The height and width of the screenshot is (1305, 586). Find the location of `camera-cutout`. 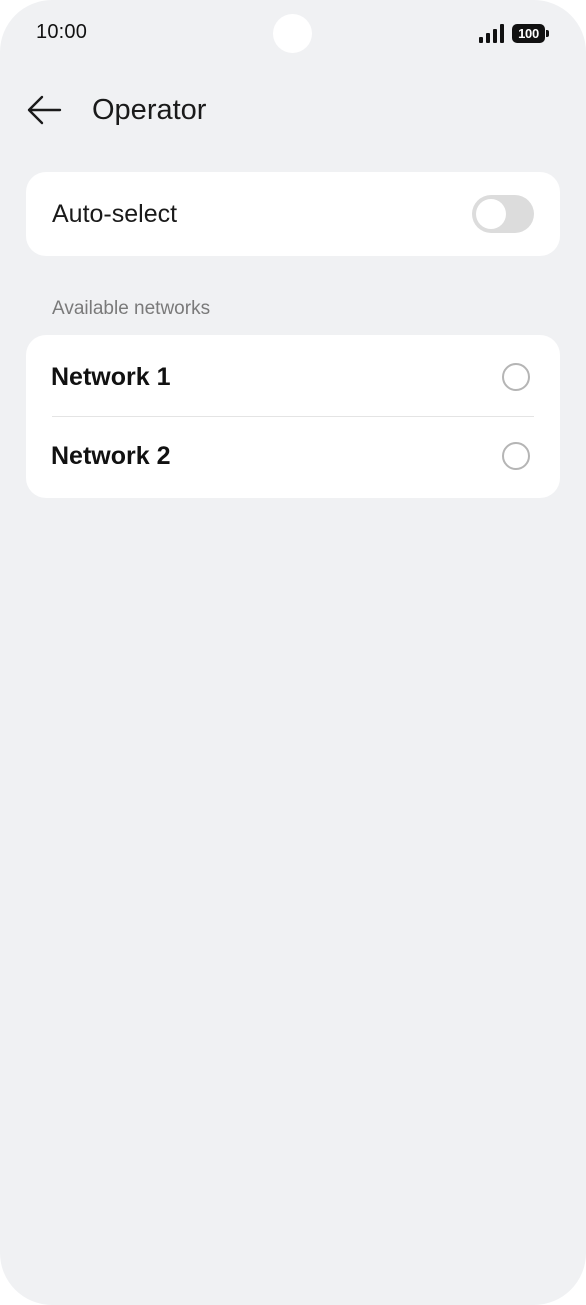

camera-cutout is located at coordinates (292, 33).